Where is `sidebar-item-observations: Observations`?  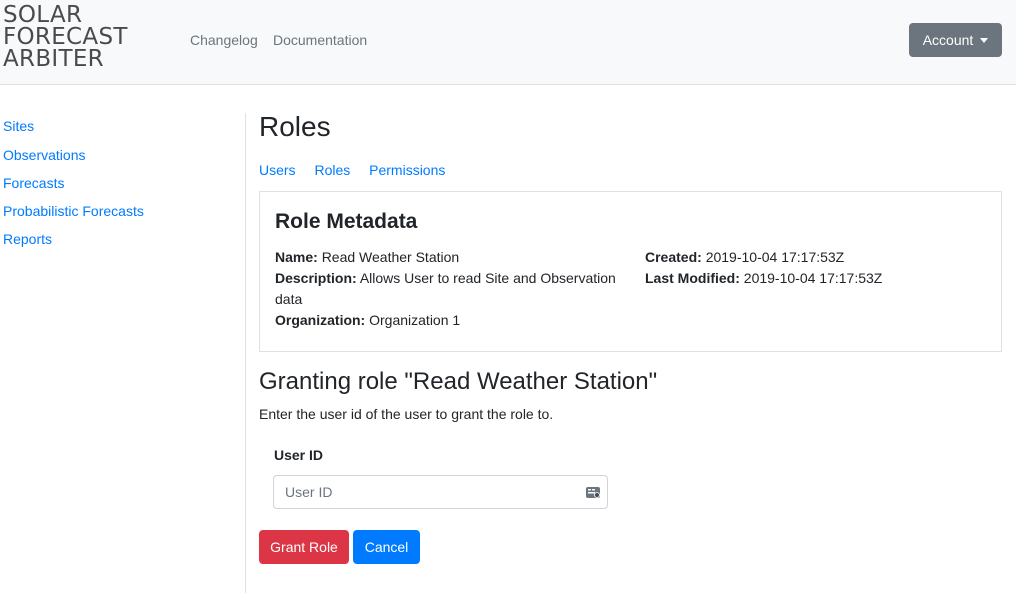 sidebar-item-observations: Observations is located at coordinates (44, 155).